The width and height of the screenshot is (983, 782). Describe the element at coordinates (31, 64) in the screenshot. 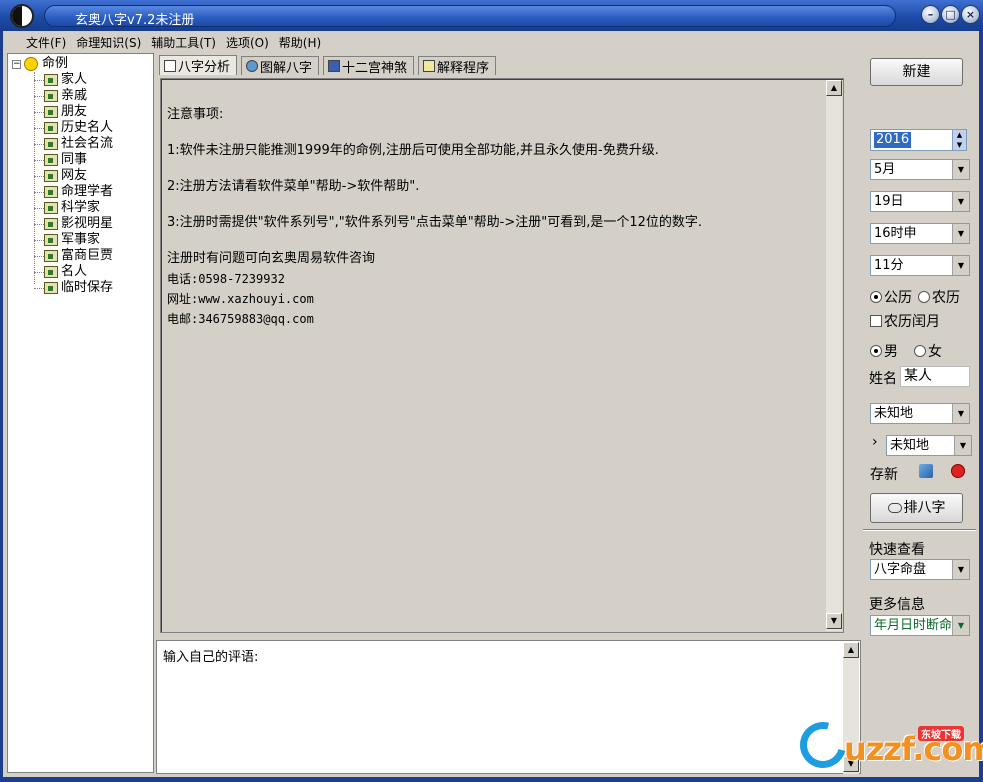

I see `smiley-icon` at that location.